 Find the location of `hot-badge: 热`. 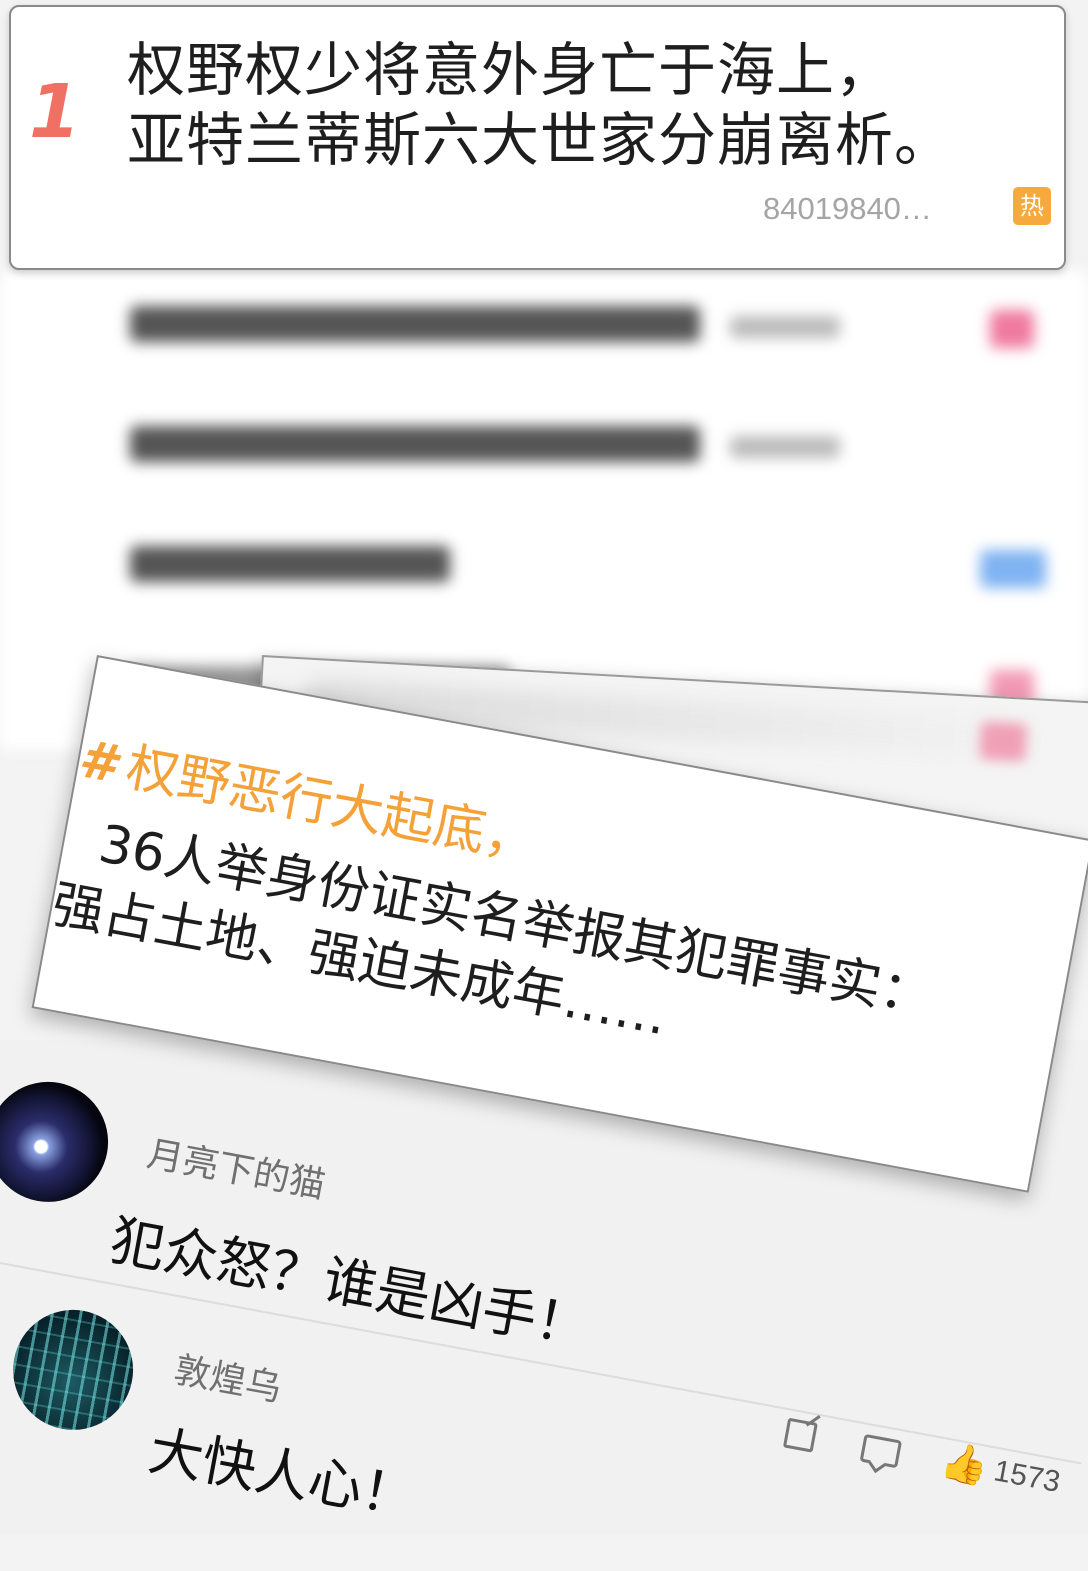

hot-badge: 热 is located at coordinates (1032, 206).